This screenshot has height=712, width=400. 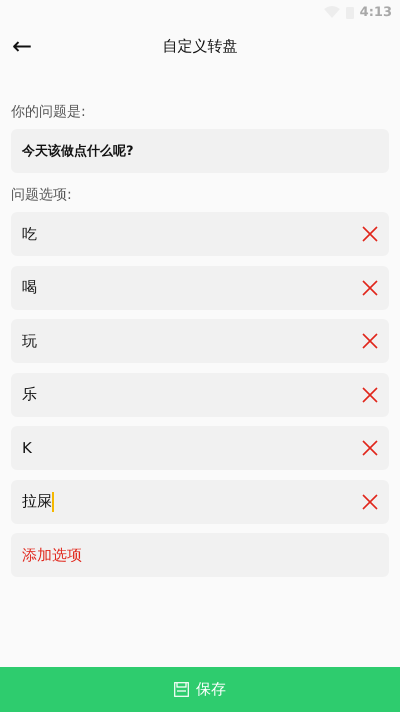 What do you see at coordinates (200, 502) in the screenshot?
I see `option-field: 拉屎` at bounding box center [200, 502].